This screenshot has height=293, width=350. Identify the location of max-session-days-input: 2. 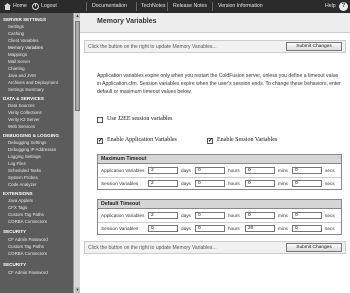
(163, 183).